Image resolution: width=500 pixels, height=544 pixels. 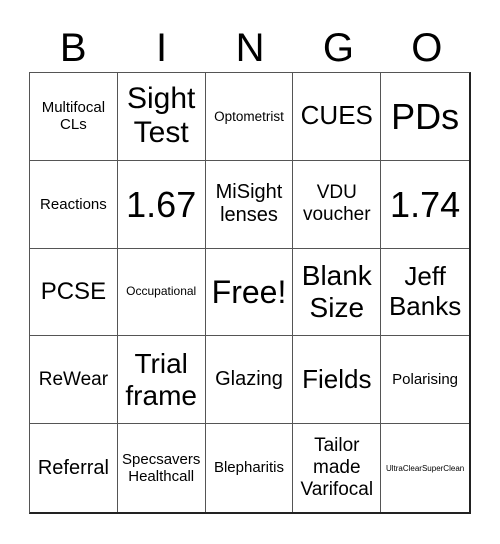 I want to click on bingo-cell: Trial frame, so click(x=161, y=380).